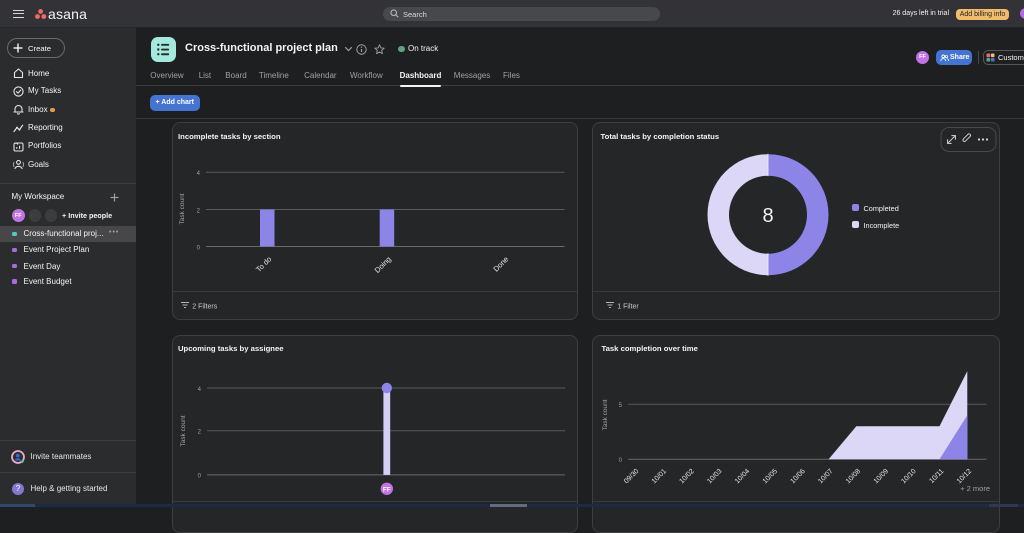 The height and width of the screenshot is (533, 1024). I want to click on svg-text: 10/12, so click(964, 476).